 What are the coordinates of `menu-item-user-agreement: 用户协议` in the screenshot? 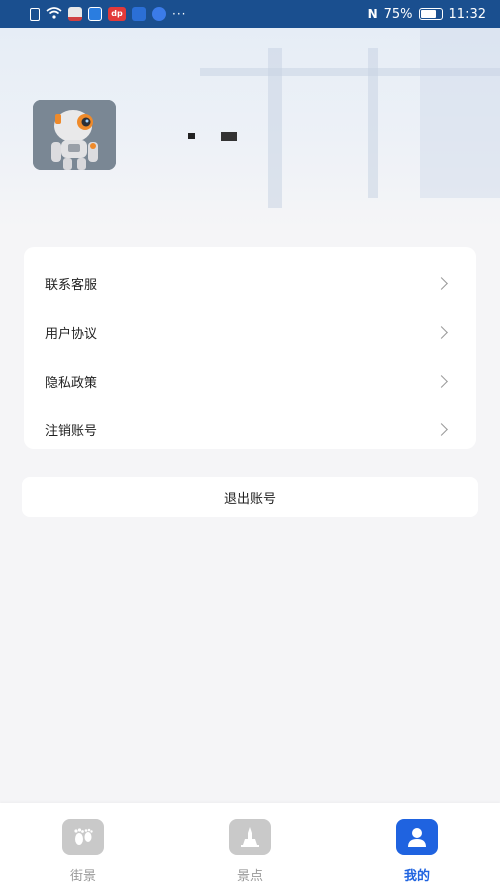 It's located at (250, 332).